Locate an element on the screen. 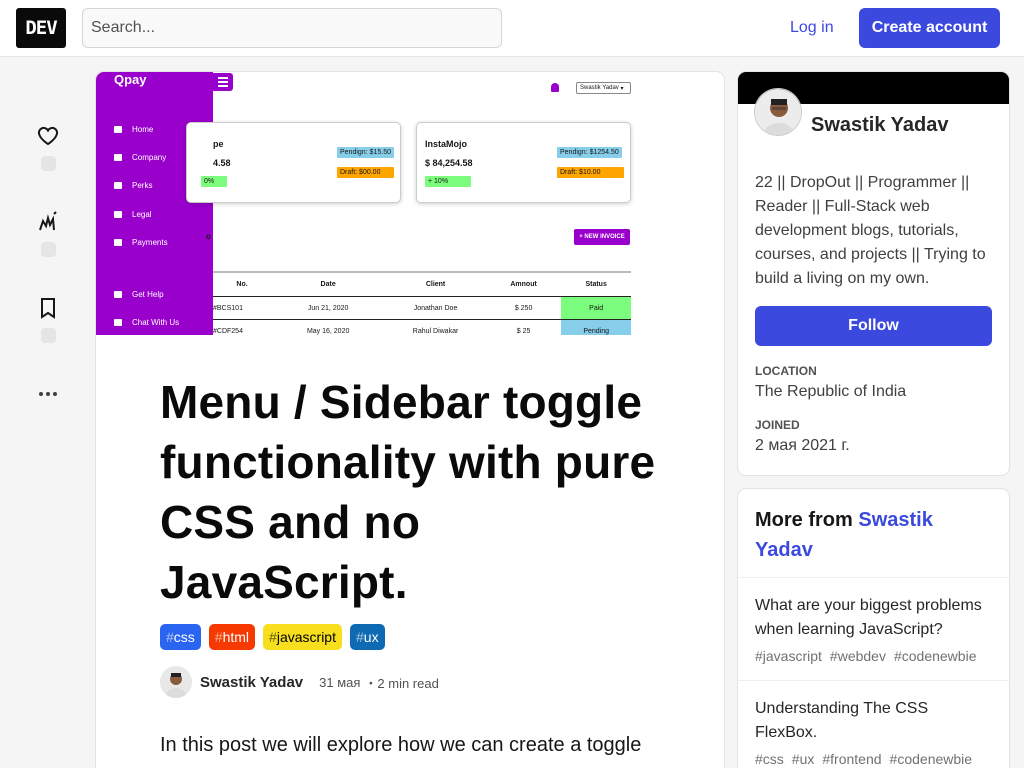 Image resolution: width=1024 pixels, height=768 pixels. location-label: LOCATION is located at coordinates (786, 371).